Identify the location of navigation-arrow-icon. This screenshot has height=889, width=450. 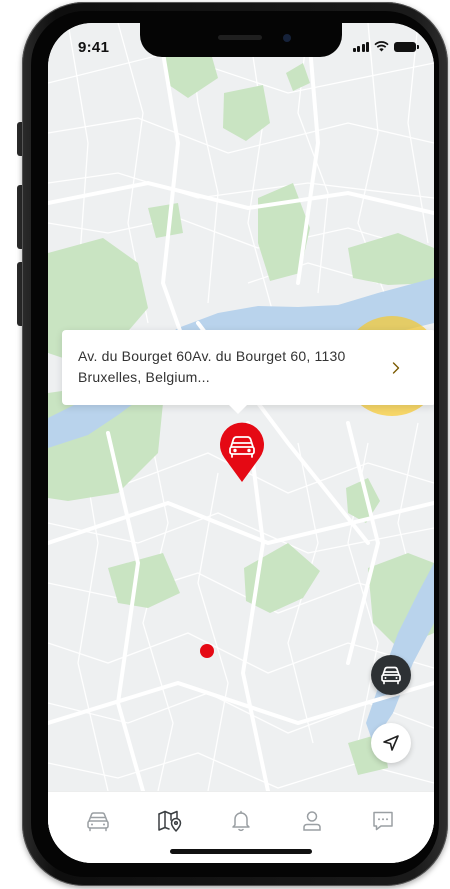
(391, 743).